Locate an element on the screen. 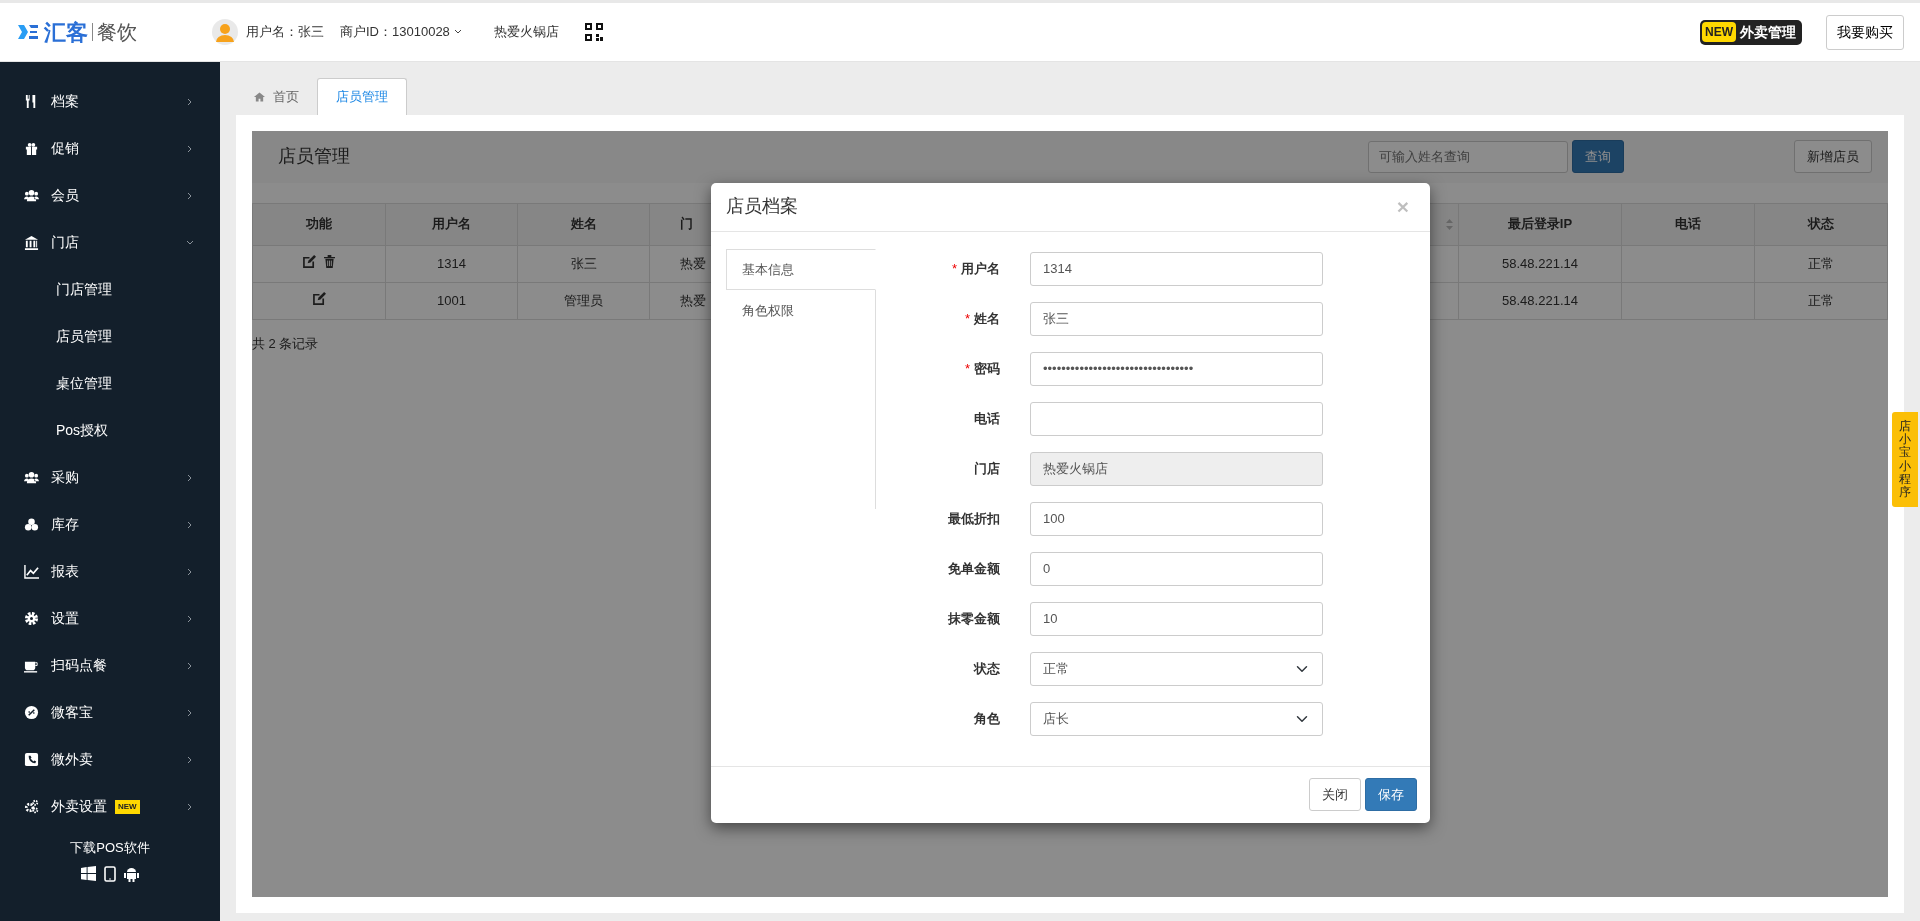 This screenshot has width=1920, height=921. store-name: 热爱火锅店 is located at coordinates (526, 32).